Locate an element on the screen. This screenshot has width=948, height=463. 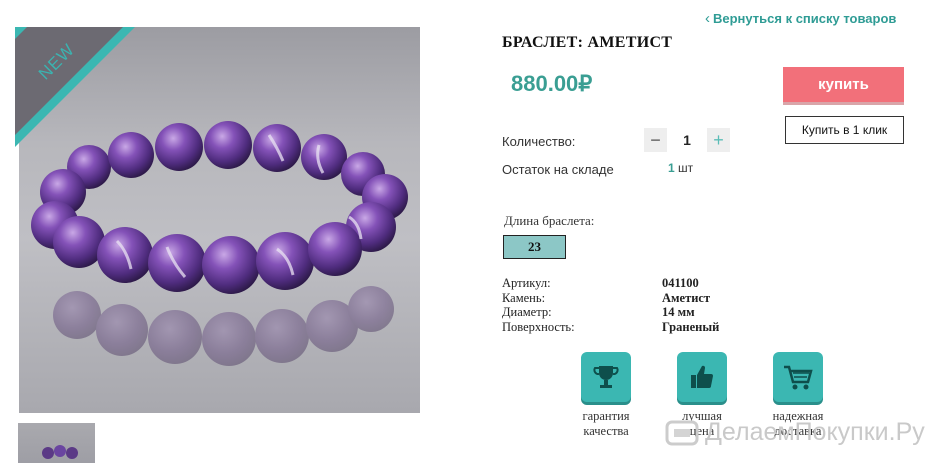
one-click-buy-button: Купить в 1 клик is located at coordinates (844, 130).